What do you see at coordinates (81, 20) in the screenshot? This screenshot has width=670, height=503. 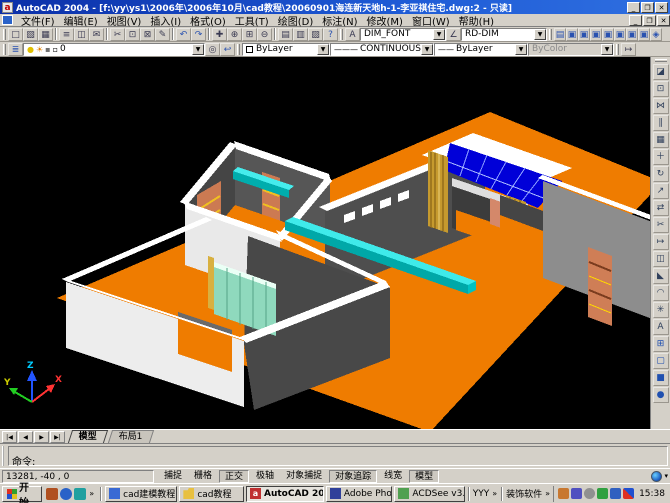 I see `menu-item: 编辑(E)` at bounding box center [81, 20].